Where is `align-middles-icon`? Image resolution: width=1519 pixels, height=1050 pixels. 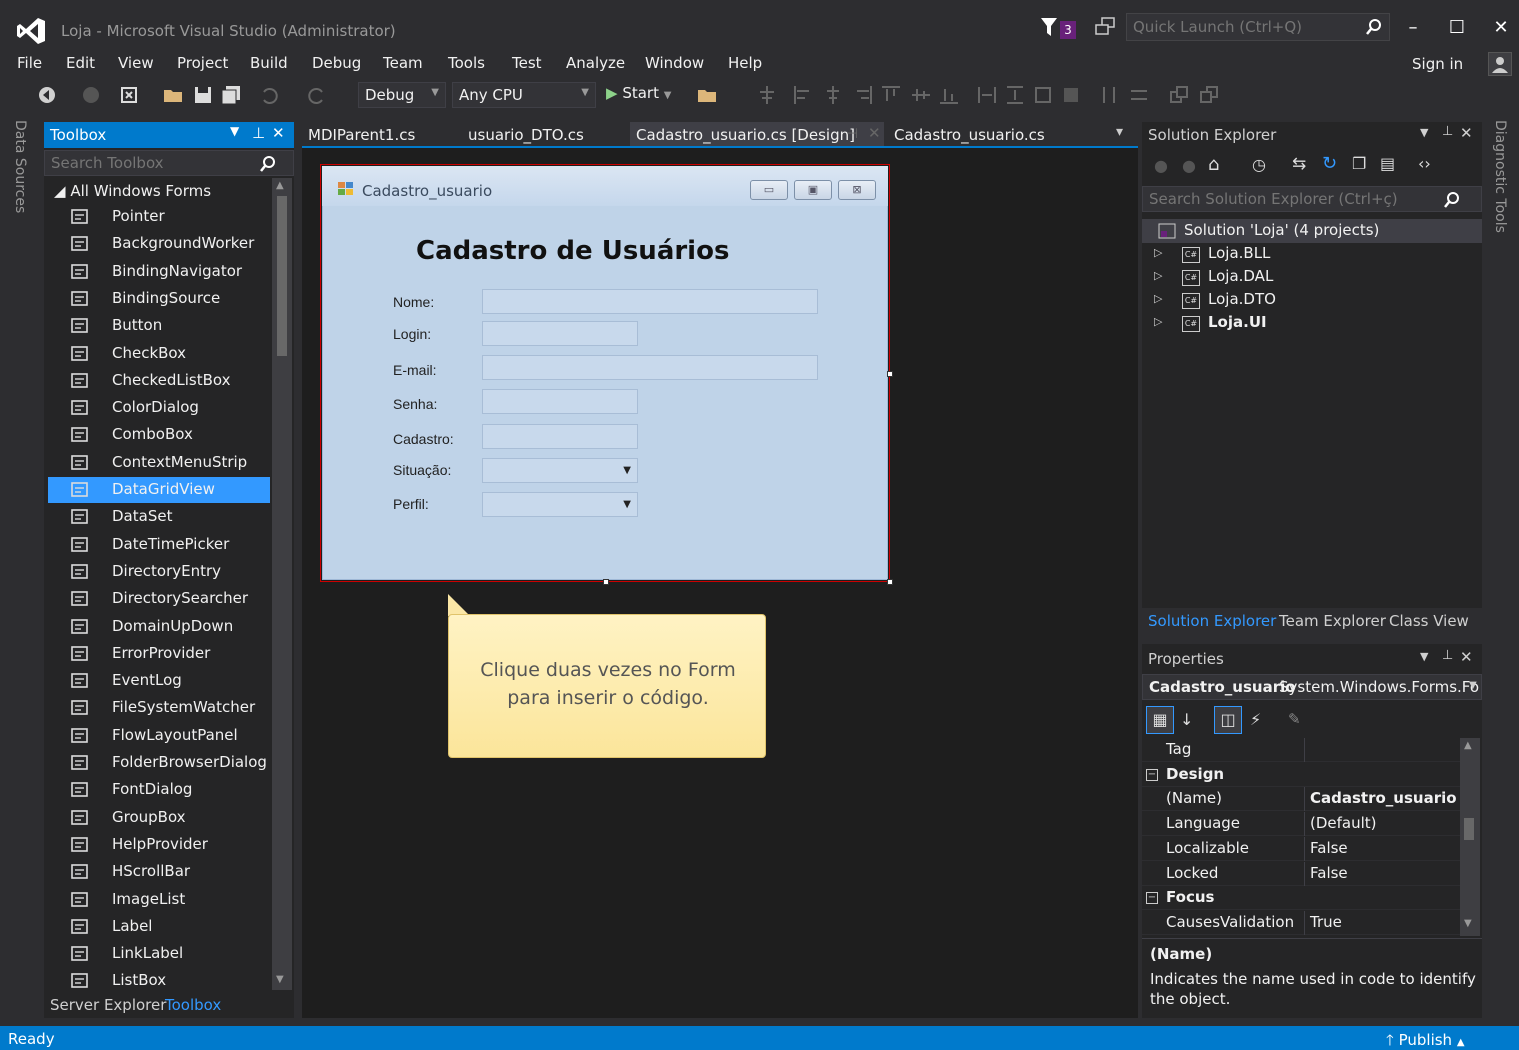
align-middles-icon is located at coordinates (921, 95).